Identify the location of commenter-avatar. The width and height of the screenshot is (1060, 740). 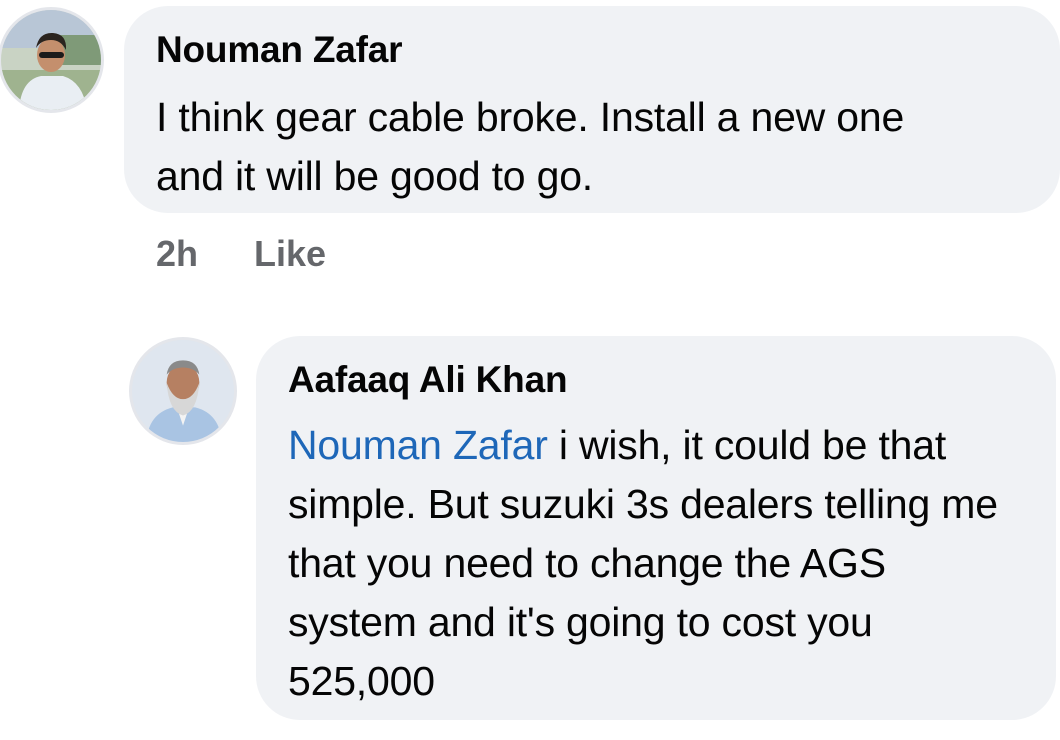
(52, 60).